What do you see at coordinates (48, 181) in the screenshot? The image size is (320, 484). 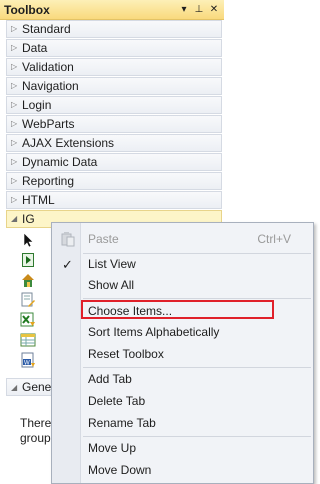 I see `category-label: Reporting` at bounding box center [48, 181].